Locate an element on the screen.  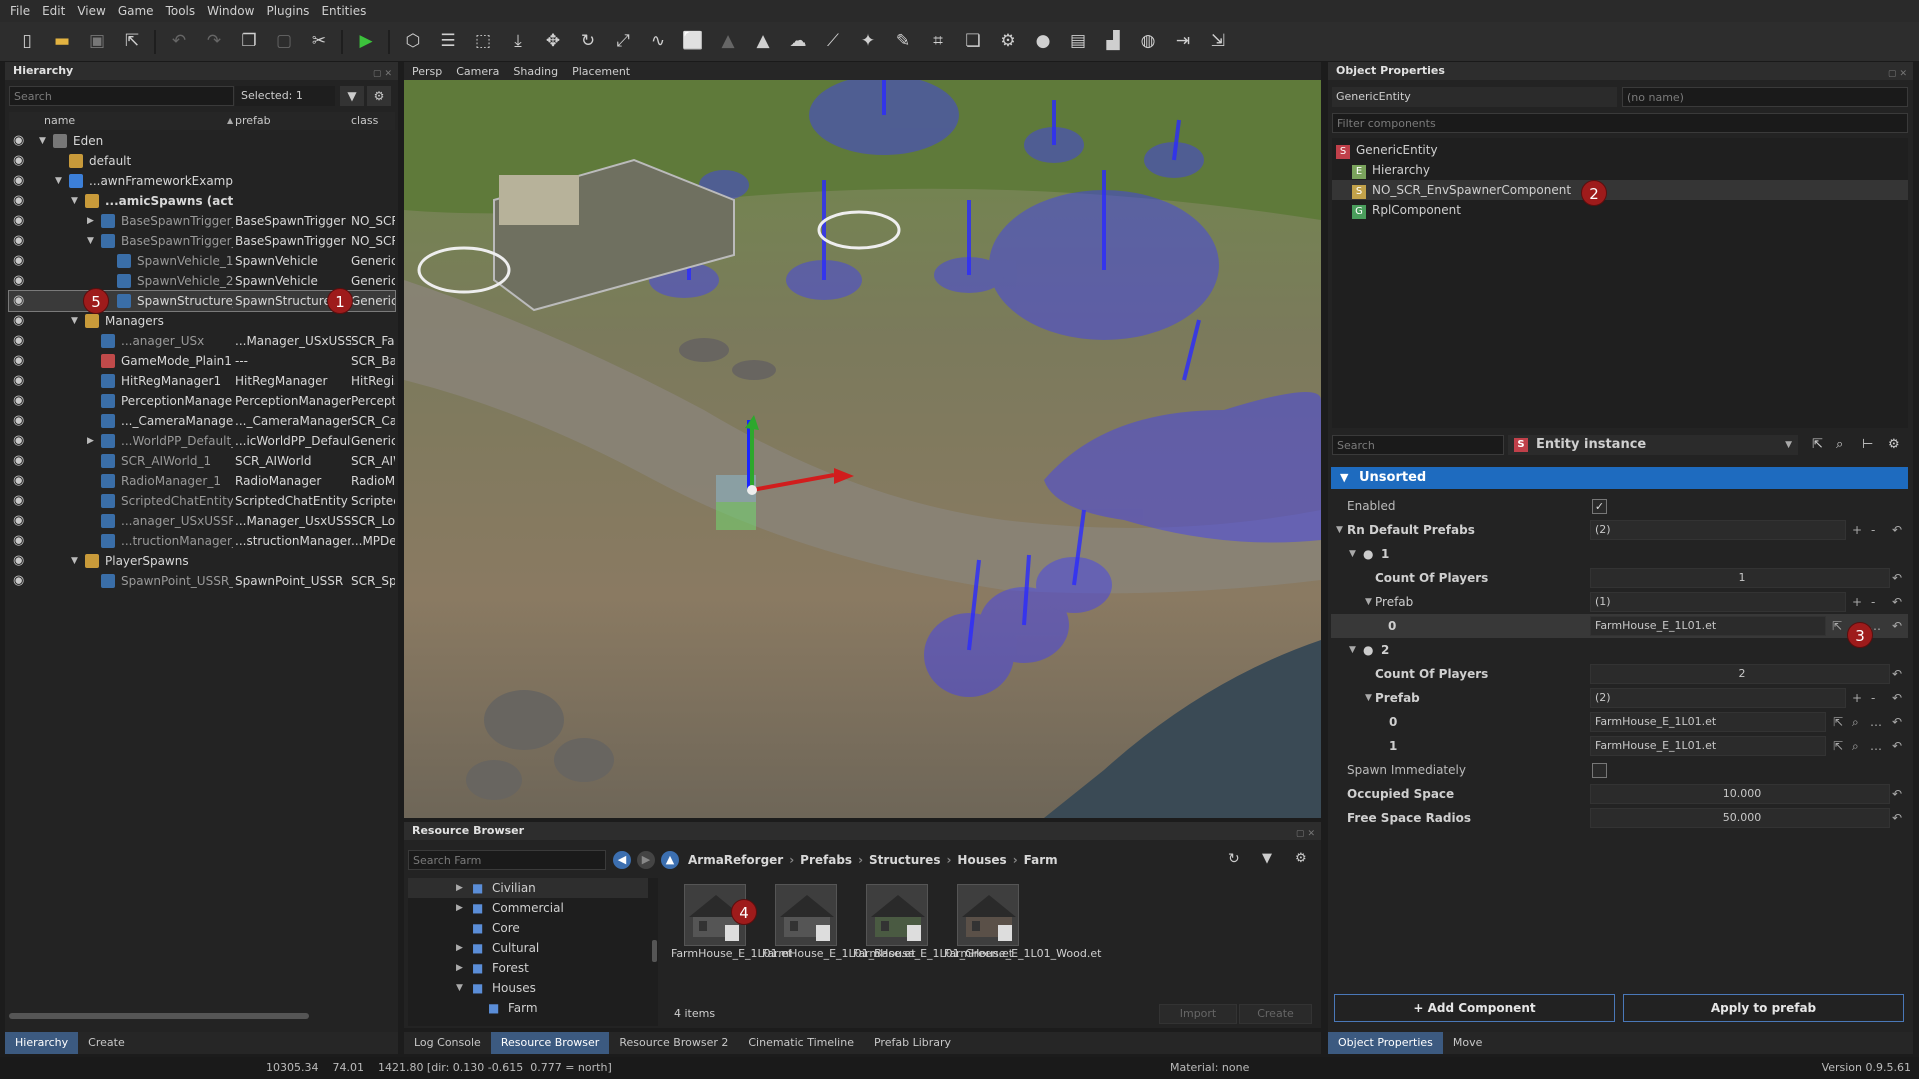
add-component-button: + Add Component is located at coordinates (1474, 1008).